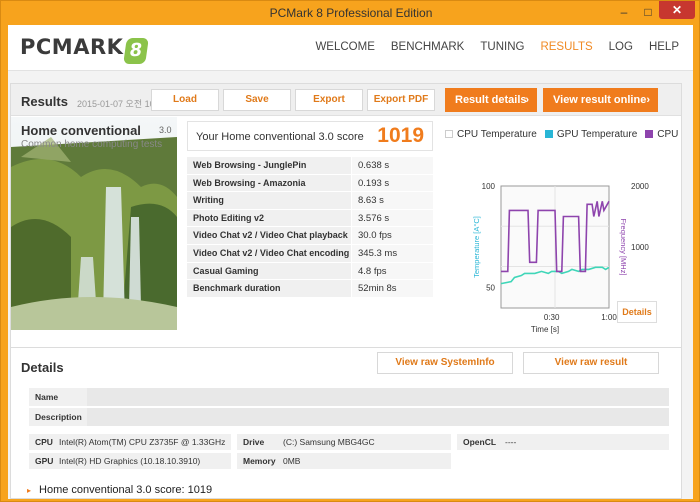  I want to click on legend-label: CPU Clo, so click(669, 134).